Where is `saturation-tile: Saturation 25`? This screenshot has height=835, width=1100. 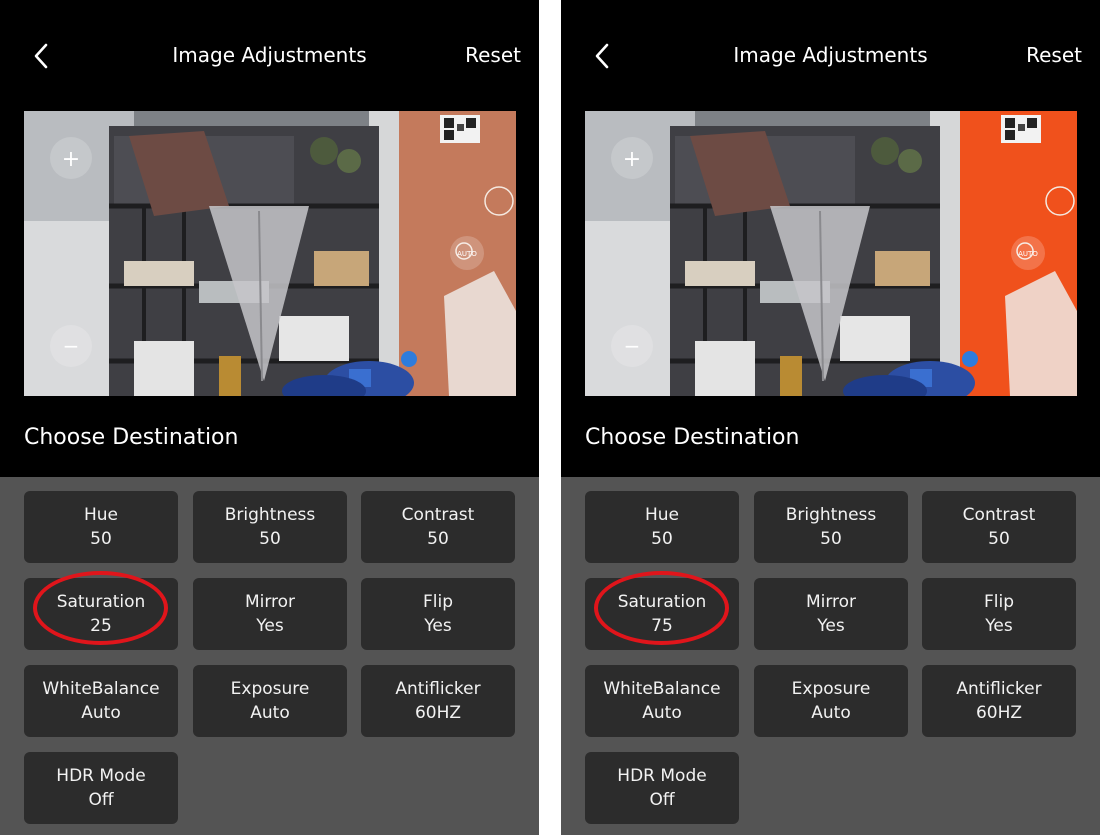 saturation-tile: Saturation 25 is located at coordinates (101, 614).